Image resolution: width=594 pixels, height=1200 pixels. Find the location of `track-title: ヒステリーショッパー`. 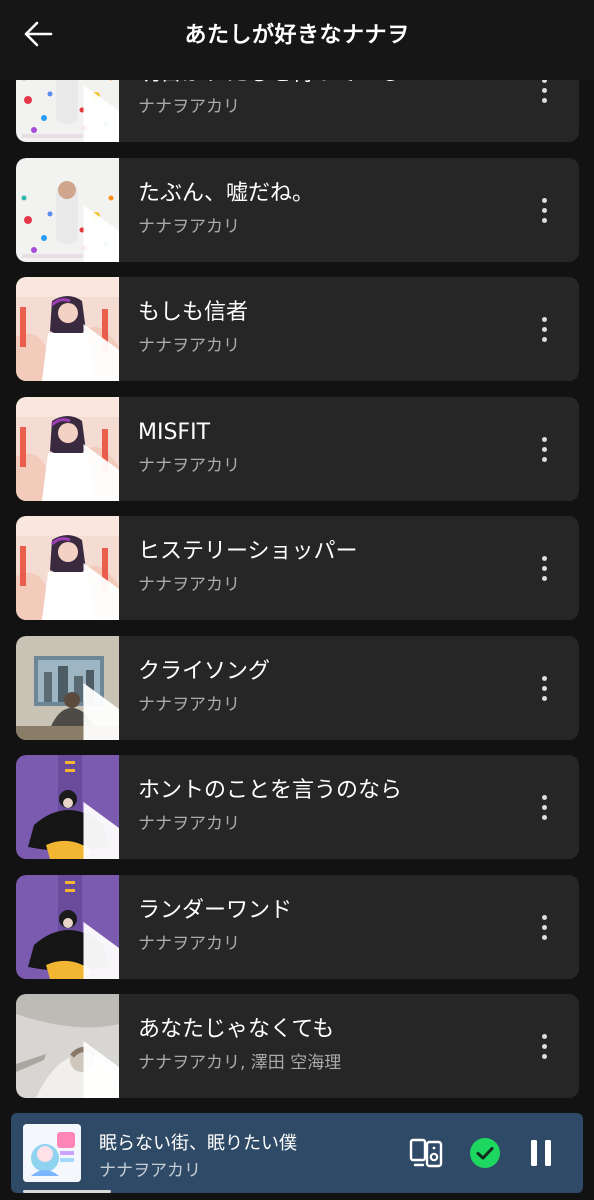

track-title: ヒステリーショッパー is located at coordinates (248, 551).